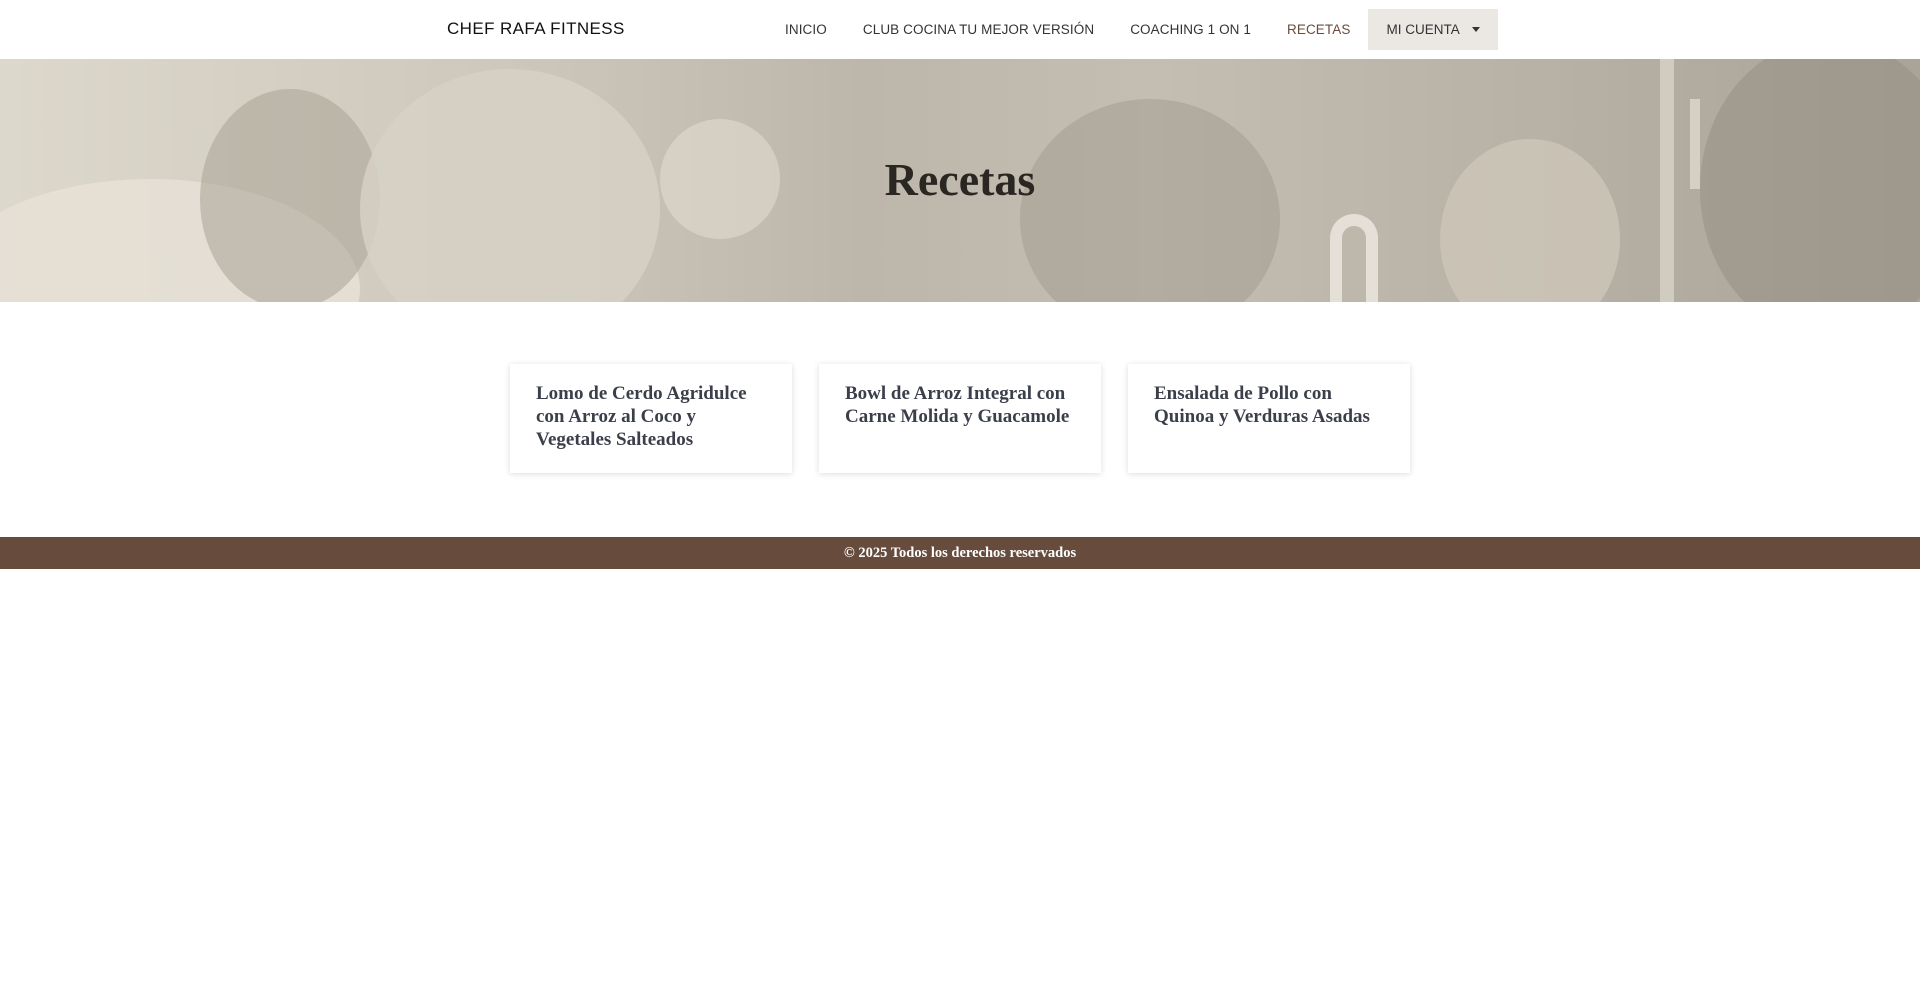  Describe the element at coordinates (1423, 29) in the screenshot. I see `account-label: MI CUENTA` at that location.